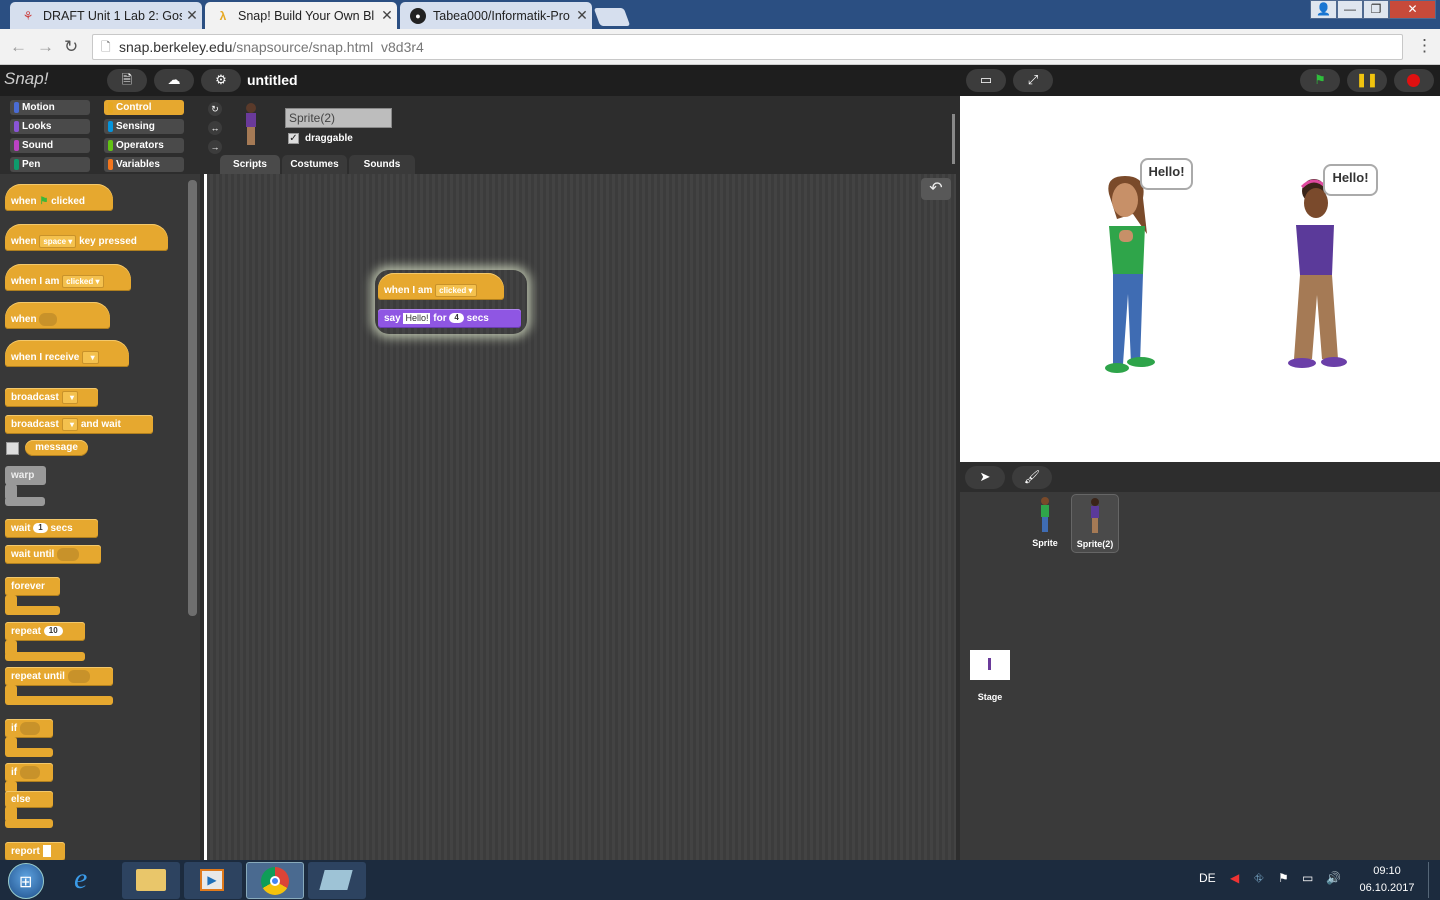 The image size is (1440, 900). Describe the element at coordinates (45, 47) in the screenshot. I see `forward-arrow-icon: →` at that location.